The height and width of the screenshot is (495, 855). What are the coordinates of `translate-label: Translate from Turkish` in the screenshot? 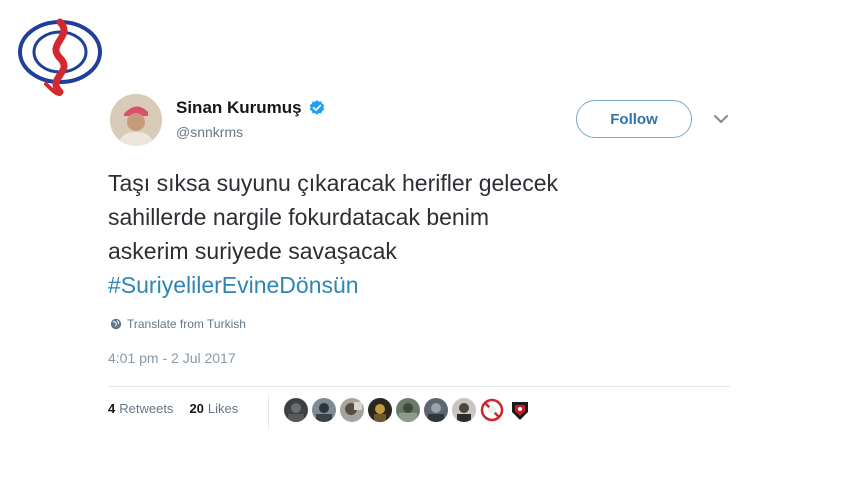 It's located at (186, 324).